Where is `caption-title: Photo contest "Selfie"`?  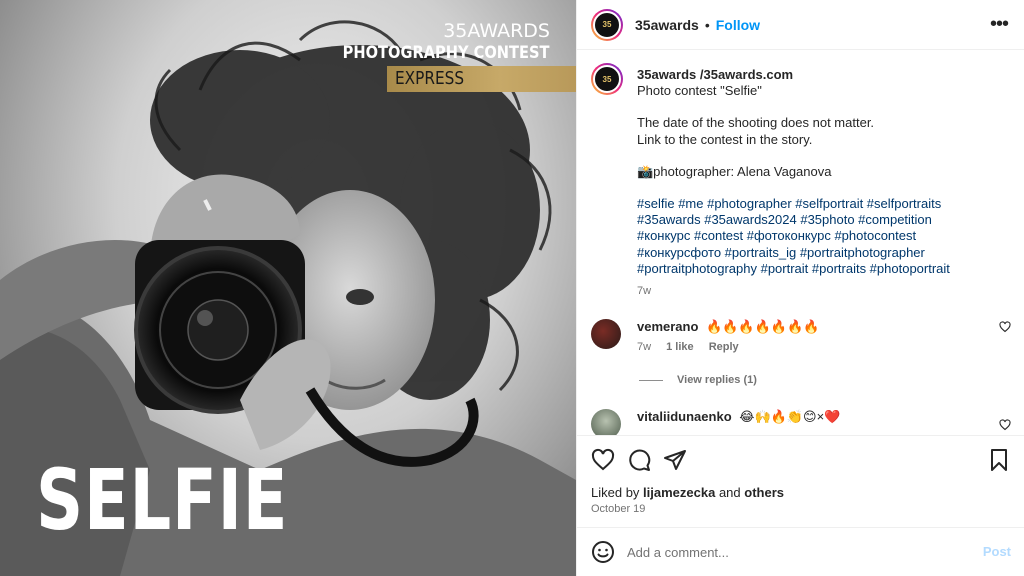
caption-title: Photo contest "Selfie" is located at coordinates (699, 91).